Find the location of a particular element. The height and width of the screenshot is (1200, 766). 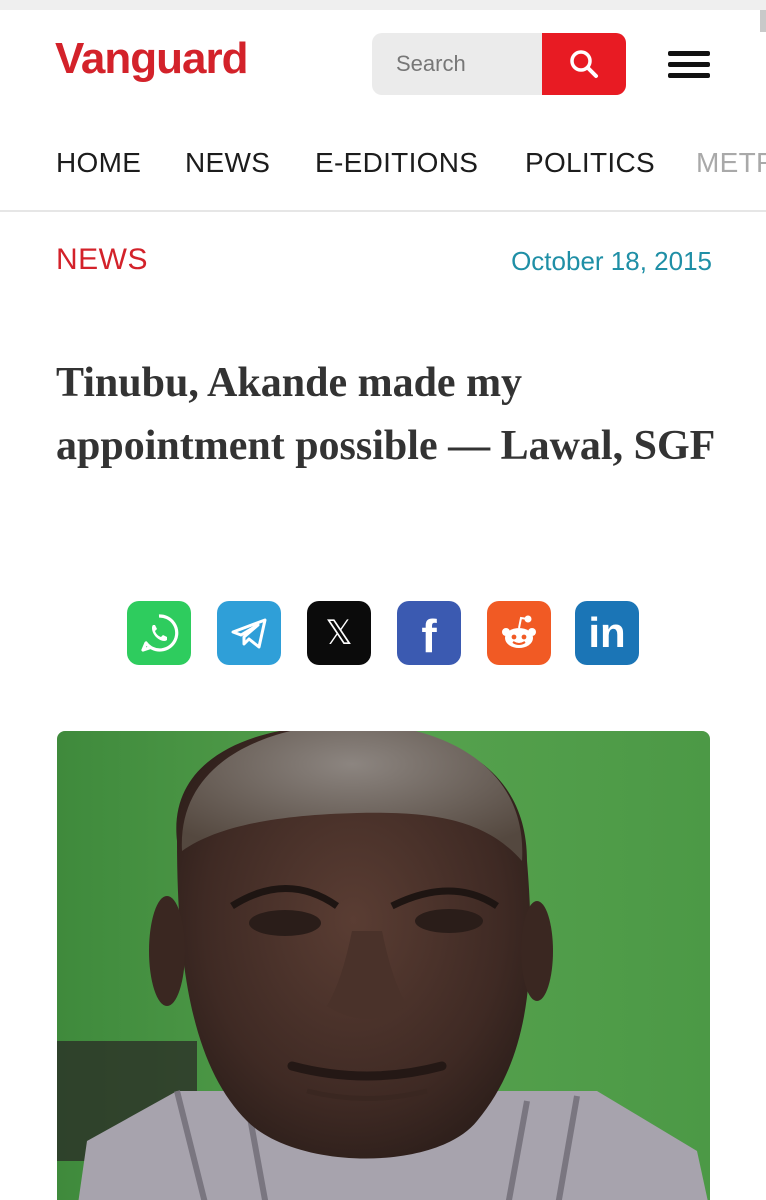

nav-divider is located at coordinates (383, 211).